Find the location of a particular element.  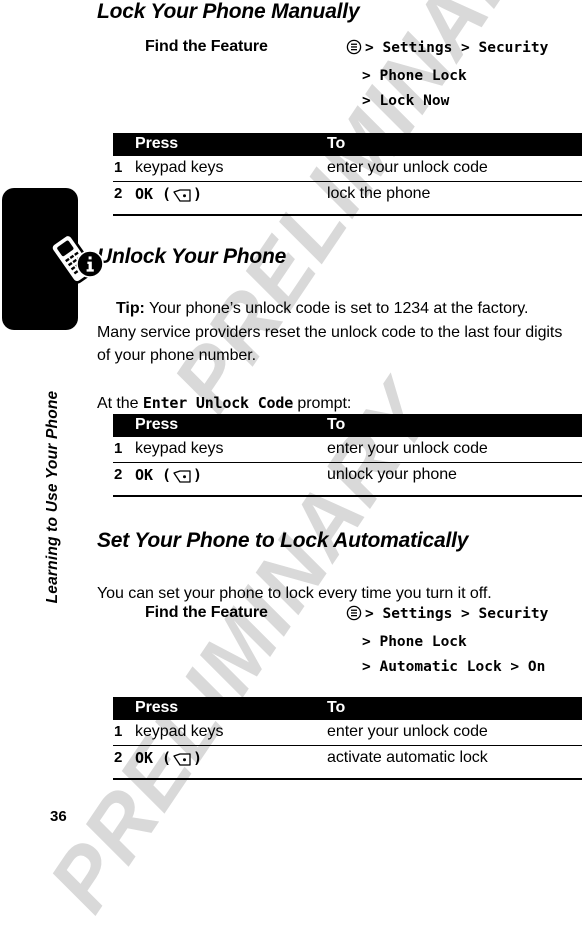

table-row: 2 OK () unlock your phone is located at coordinates (347, 478).